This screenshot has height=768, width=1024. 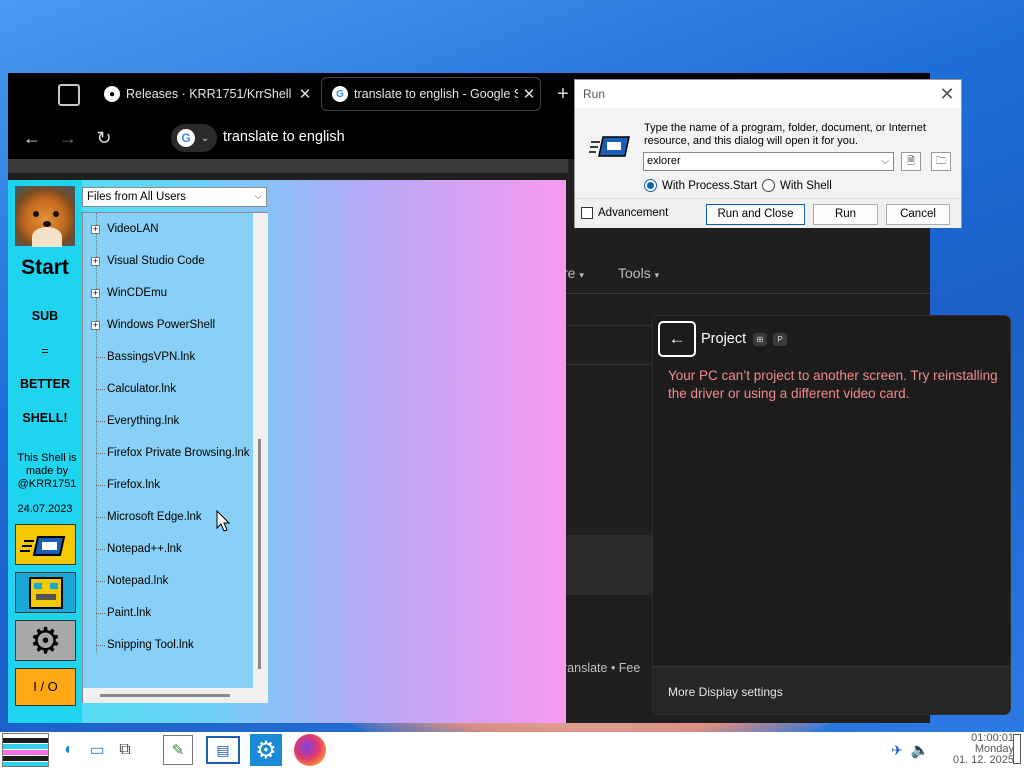 I want to click on tree-item: + WinCDEmu, so click(x=168, y=295).